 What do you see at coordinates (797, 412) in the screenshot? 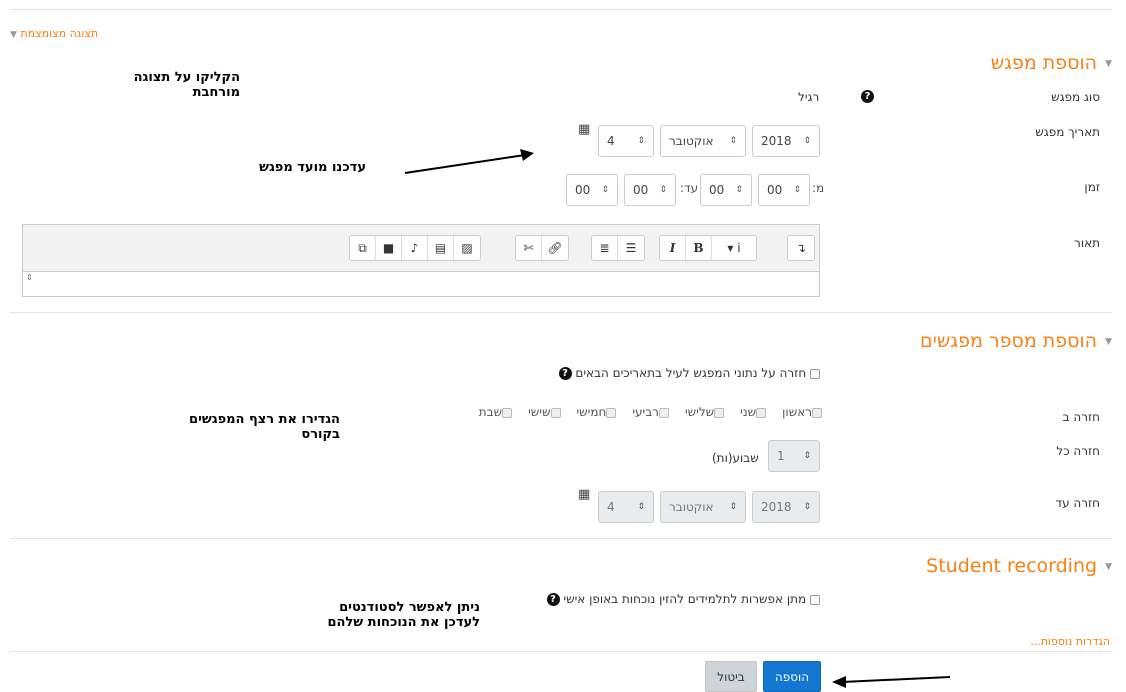
I see `weekday-label: ראשון` at bounding box center [797, 412].